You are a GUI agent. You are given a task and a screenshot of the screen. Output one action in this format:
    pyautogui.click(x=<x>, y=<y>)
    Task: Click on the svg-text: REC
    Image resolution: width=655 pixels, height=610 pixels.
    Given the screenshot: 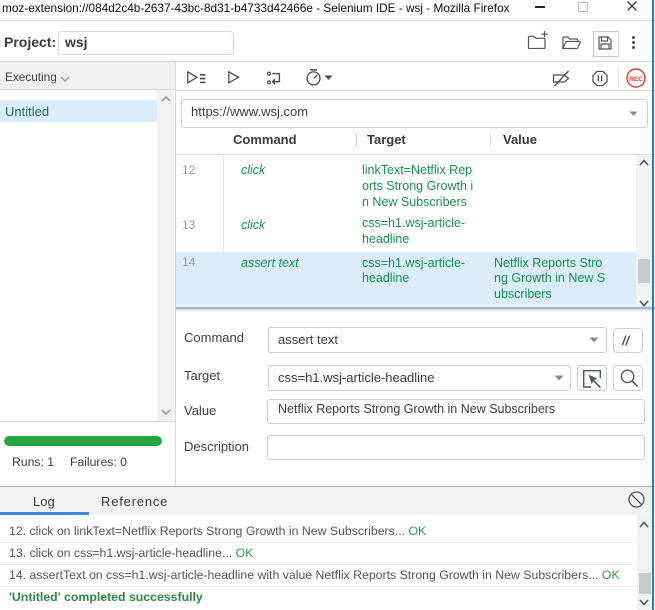 What is the action you would take?
    pyautogui.click(x=636, y=79)
    